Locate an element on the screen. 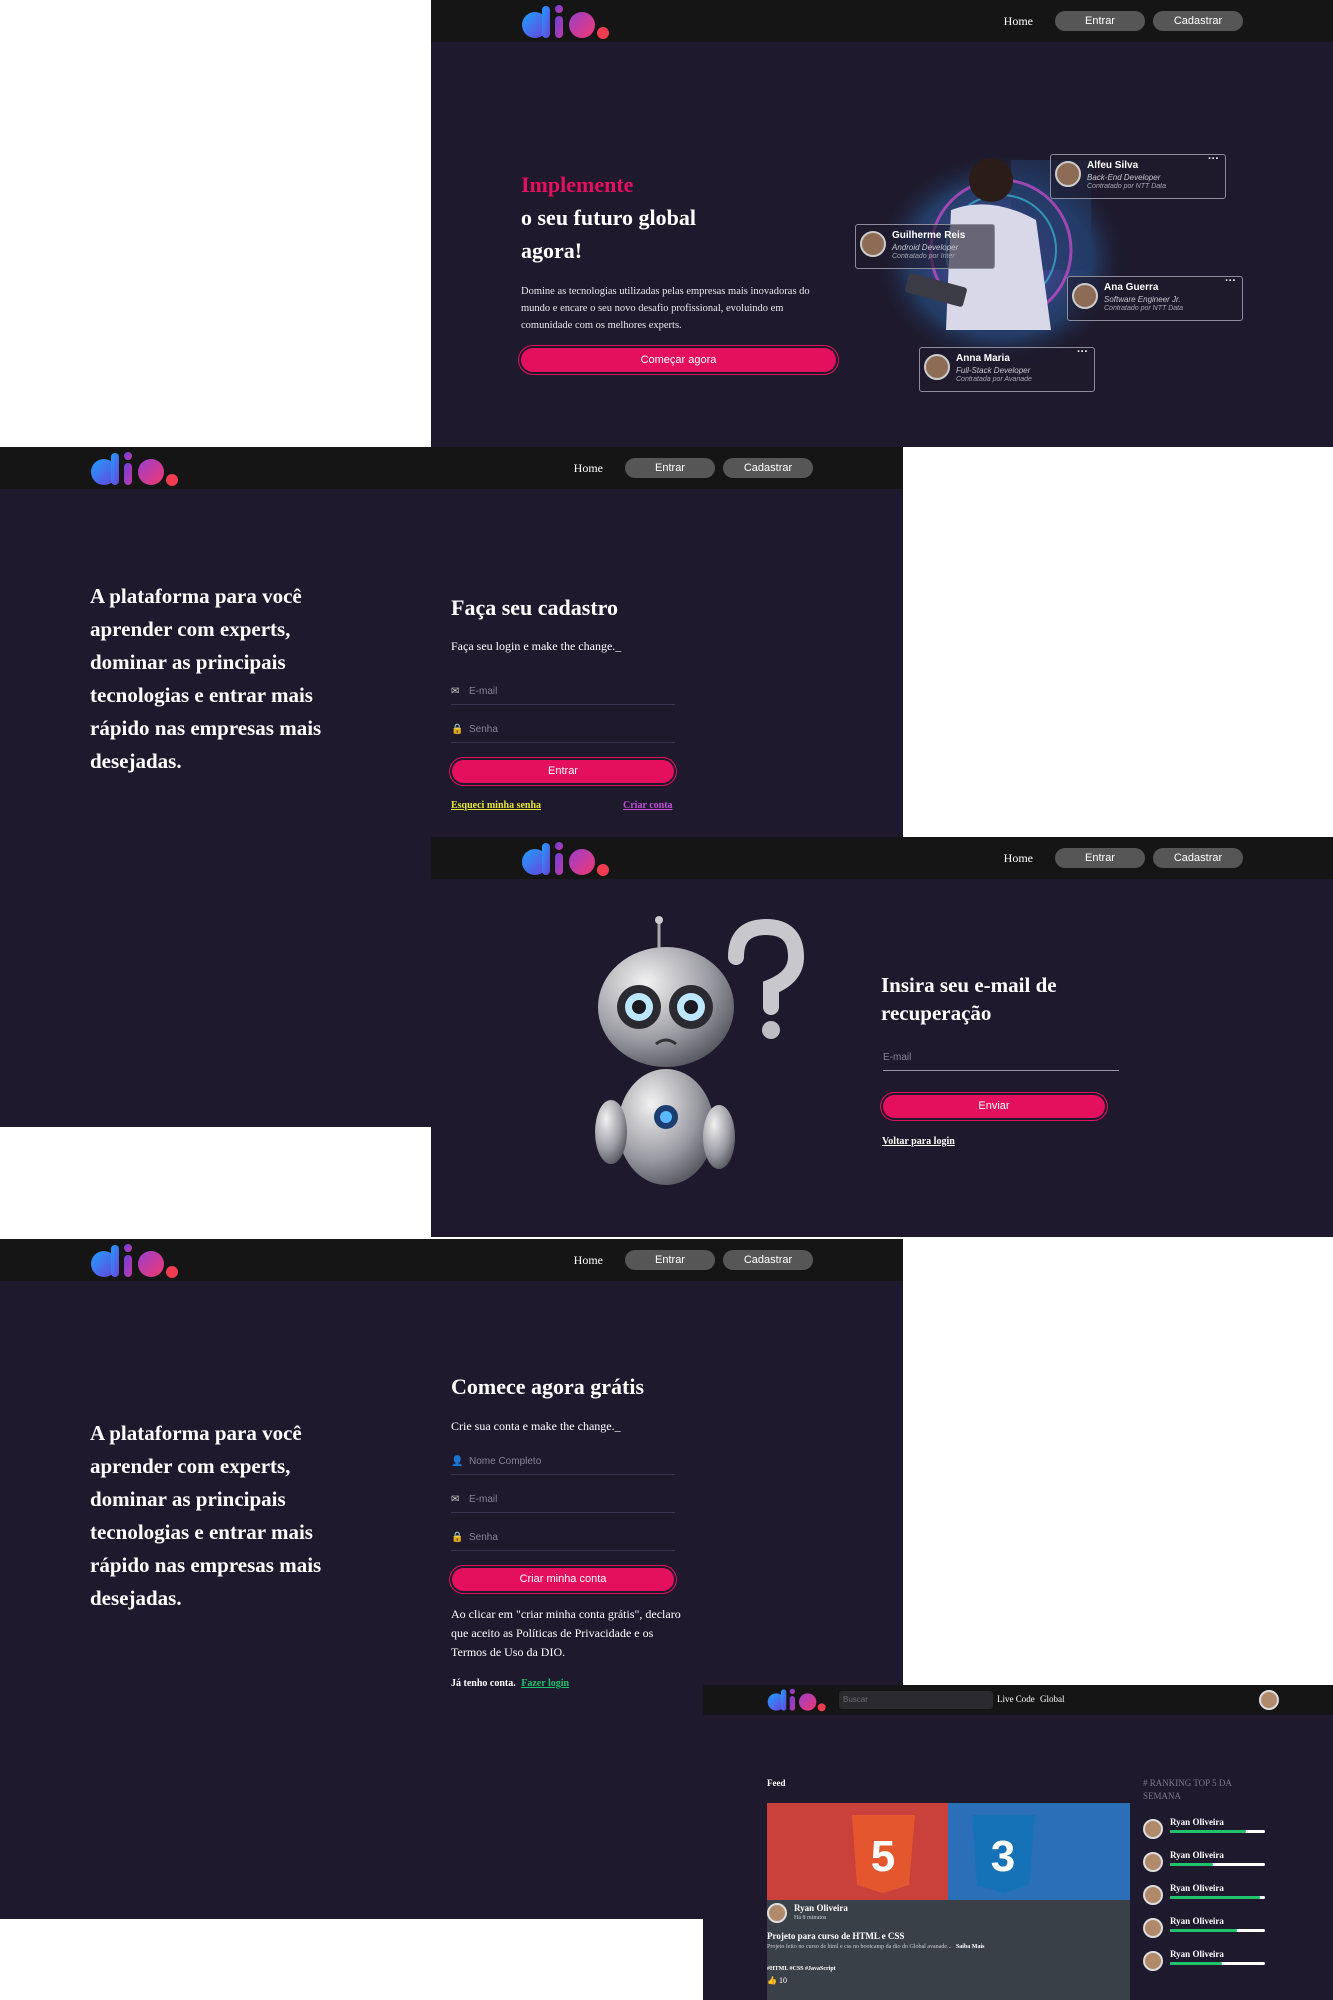 This screenshot has height=2000, width=1333. robot-illustration is located at coordinates (700, 1050).